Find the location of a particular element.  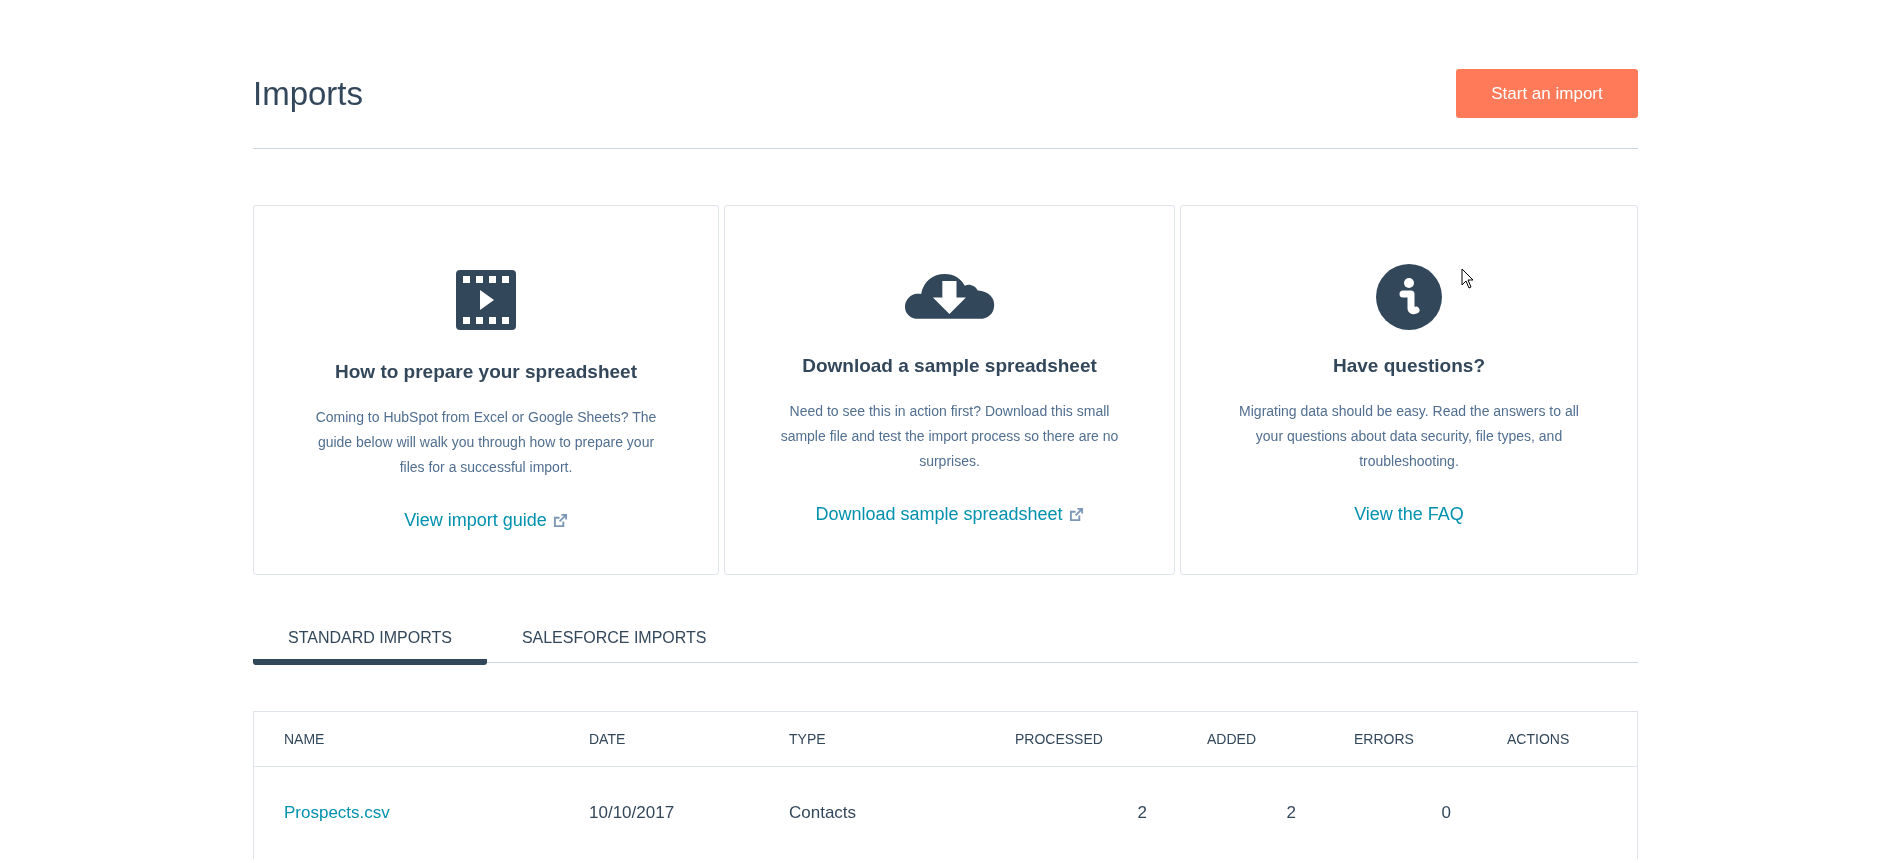

card-title: How to prepare your spreadsheet is located at coordinates (486, 372).